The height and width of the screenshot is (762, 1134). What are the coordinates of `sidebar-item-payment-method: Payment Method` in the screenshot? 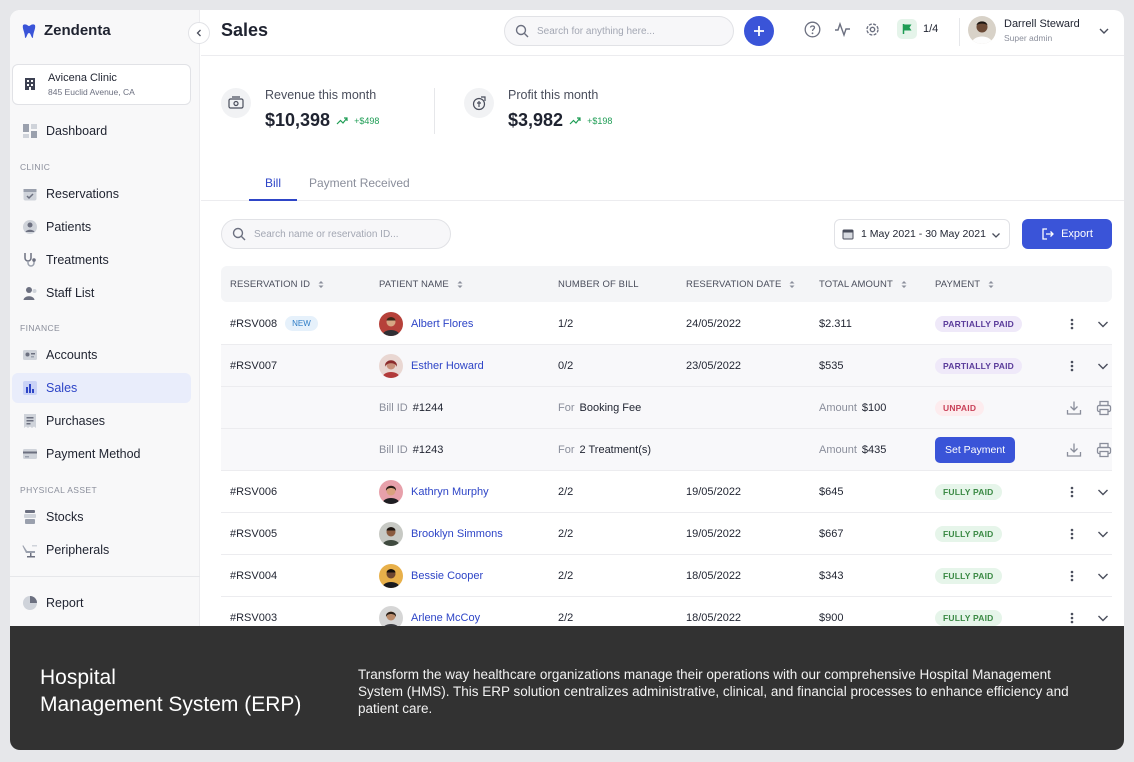 It's located at (101, 454).